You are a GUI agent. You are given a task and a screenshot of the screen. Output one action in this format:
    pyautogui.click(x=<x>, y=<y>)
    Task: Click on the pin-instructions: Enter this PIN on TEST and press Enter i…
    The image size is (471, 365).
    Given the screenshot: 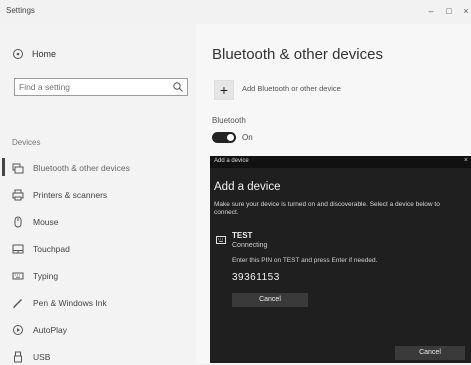 What is the action you would take?
    pyautogui.click(x=305, y=260)
    